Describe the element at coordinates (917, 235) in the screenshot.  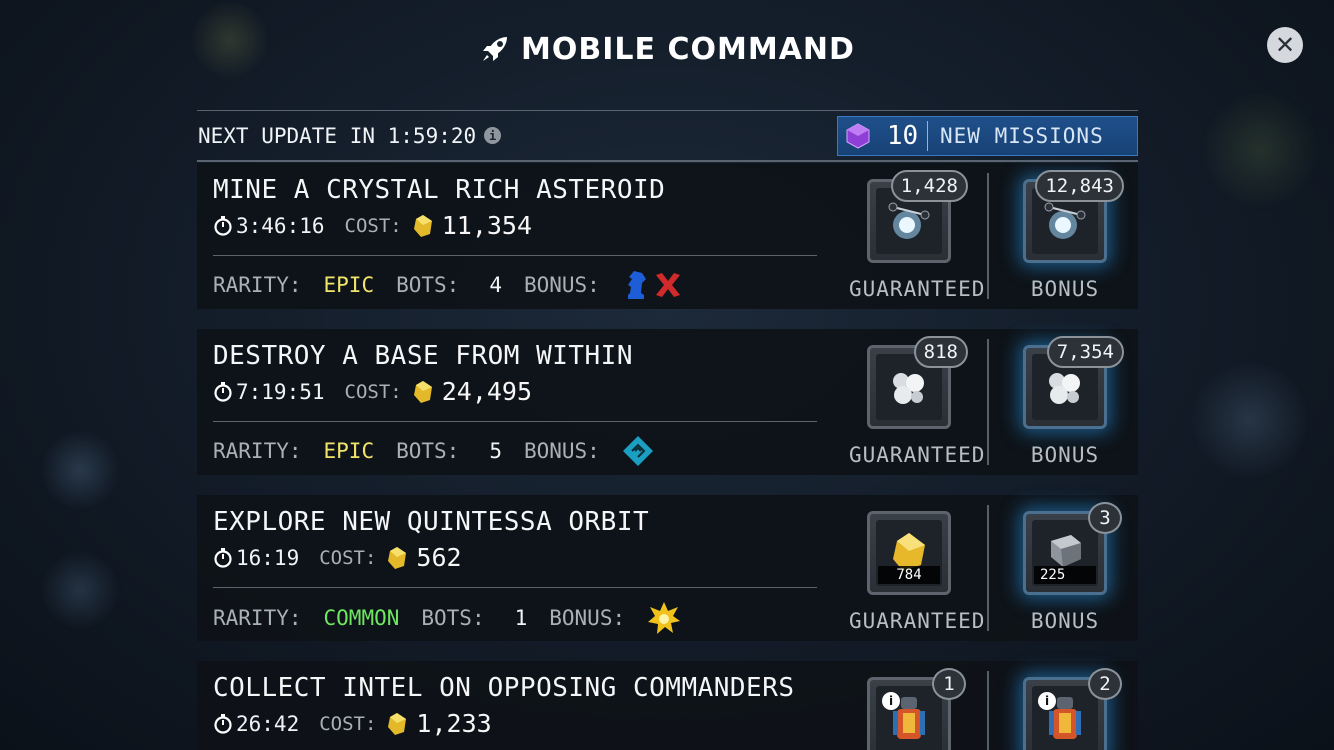
I see `guaranteed-reward: 1,428 GUARANTEED` at that location.